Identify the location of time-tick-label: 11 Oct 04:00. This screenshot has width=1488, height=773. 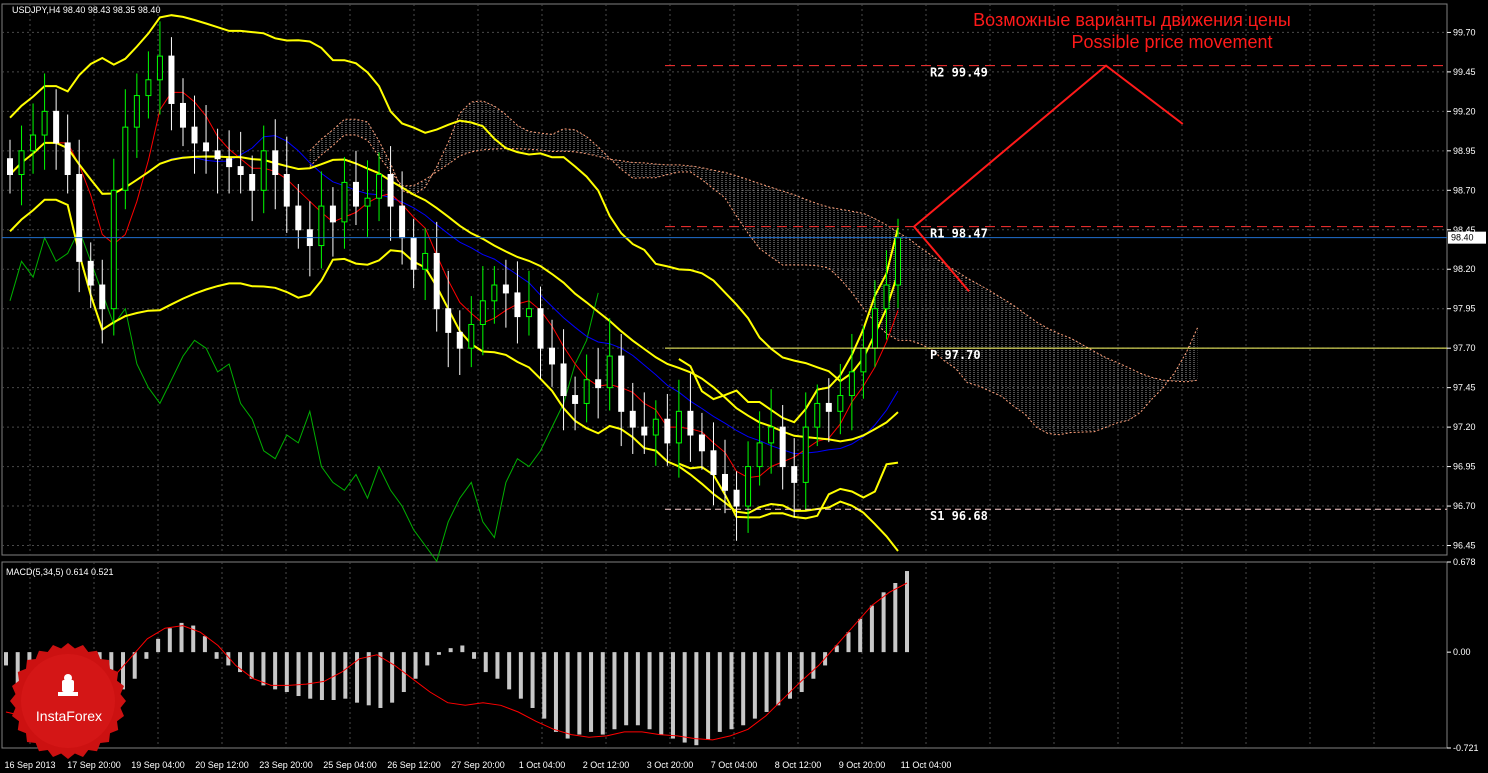
(926, 765).